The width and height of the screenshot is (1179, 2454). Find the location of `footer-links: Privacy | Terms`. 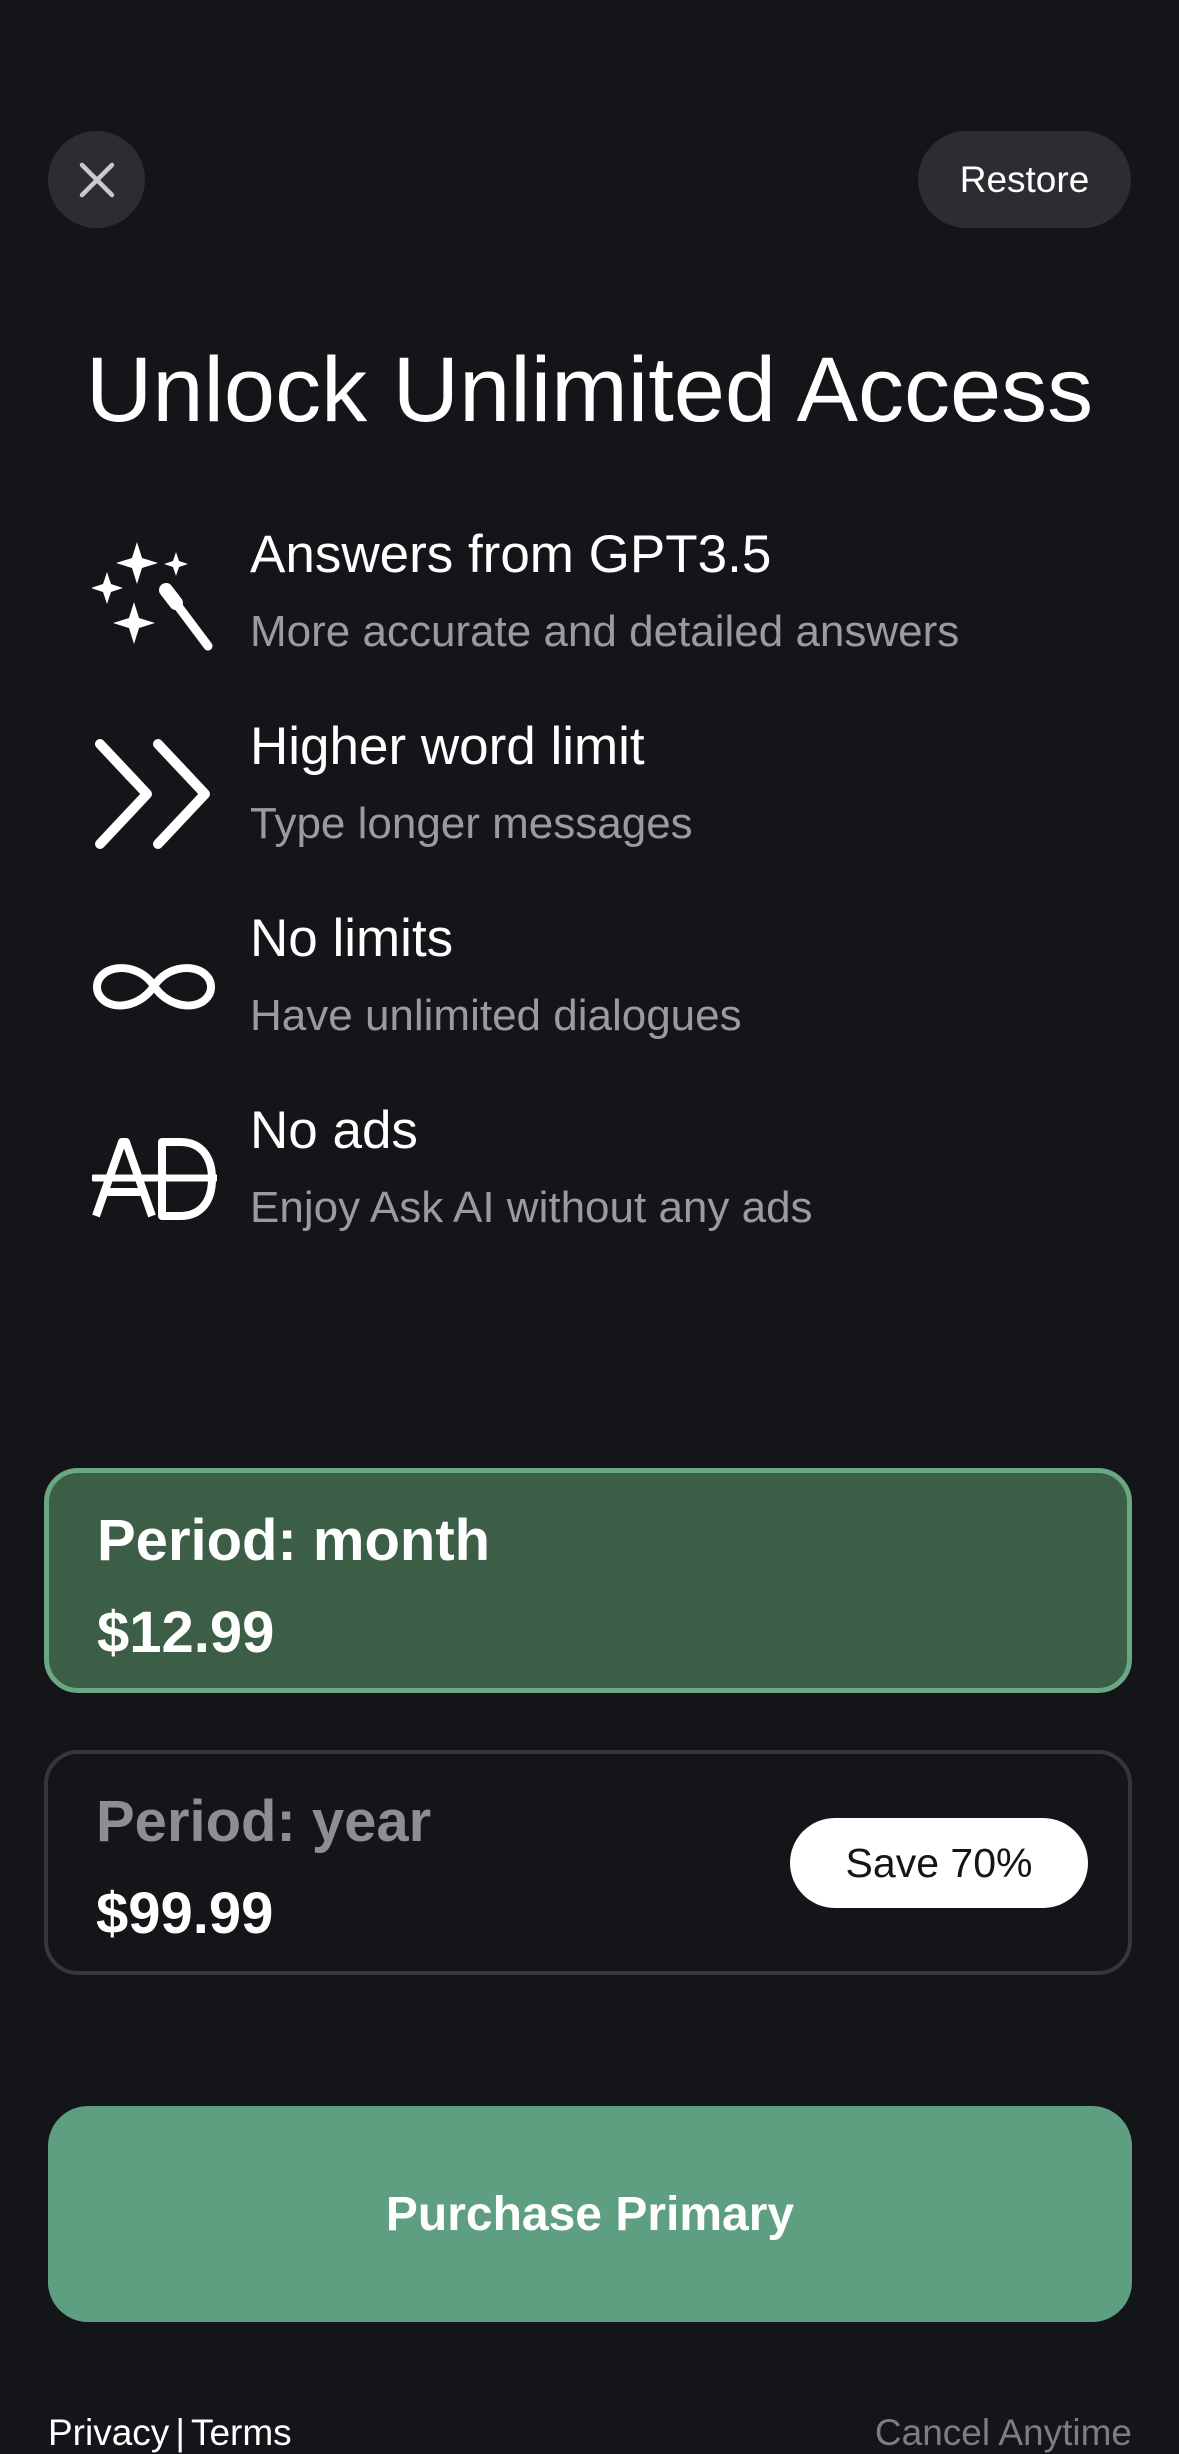

footer-links: Privacy | Terms is located at coordinates (170, 2433).